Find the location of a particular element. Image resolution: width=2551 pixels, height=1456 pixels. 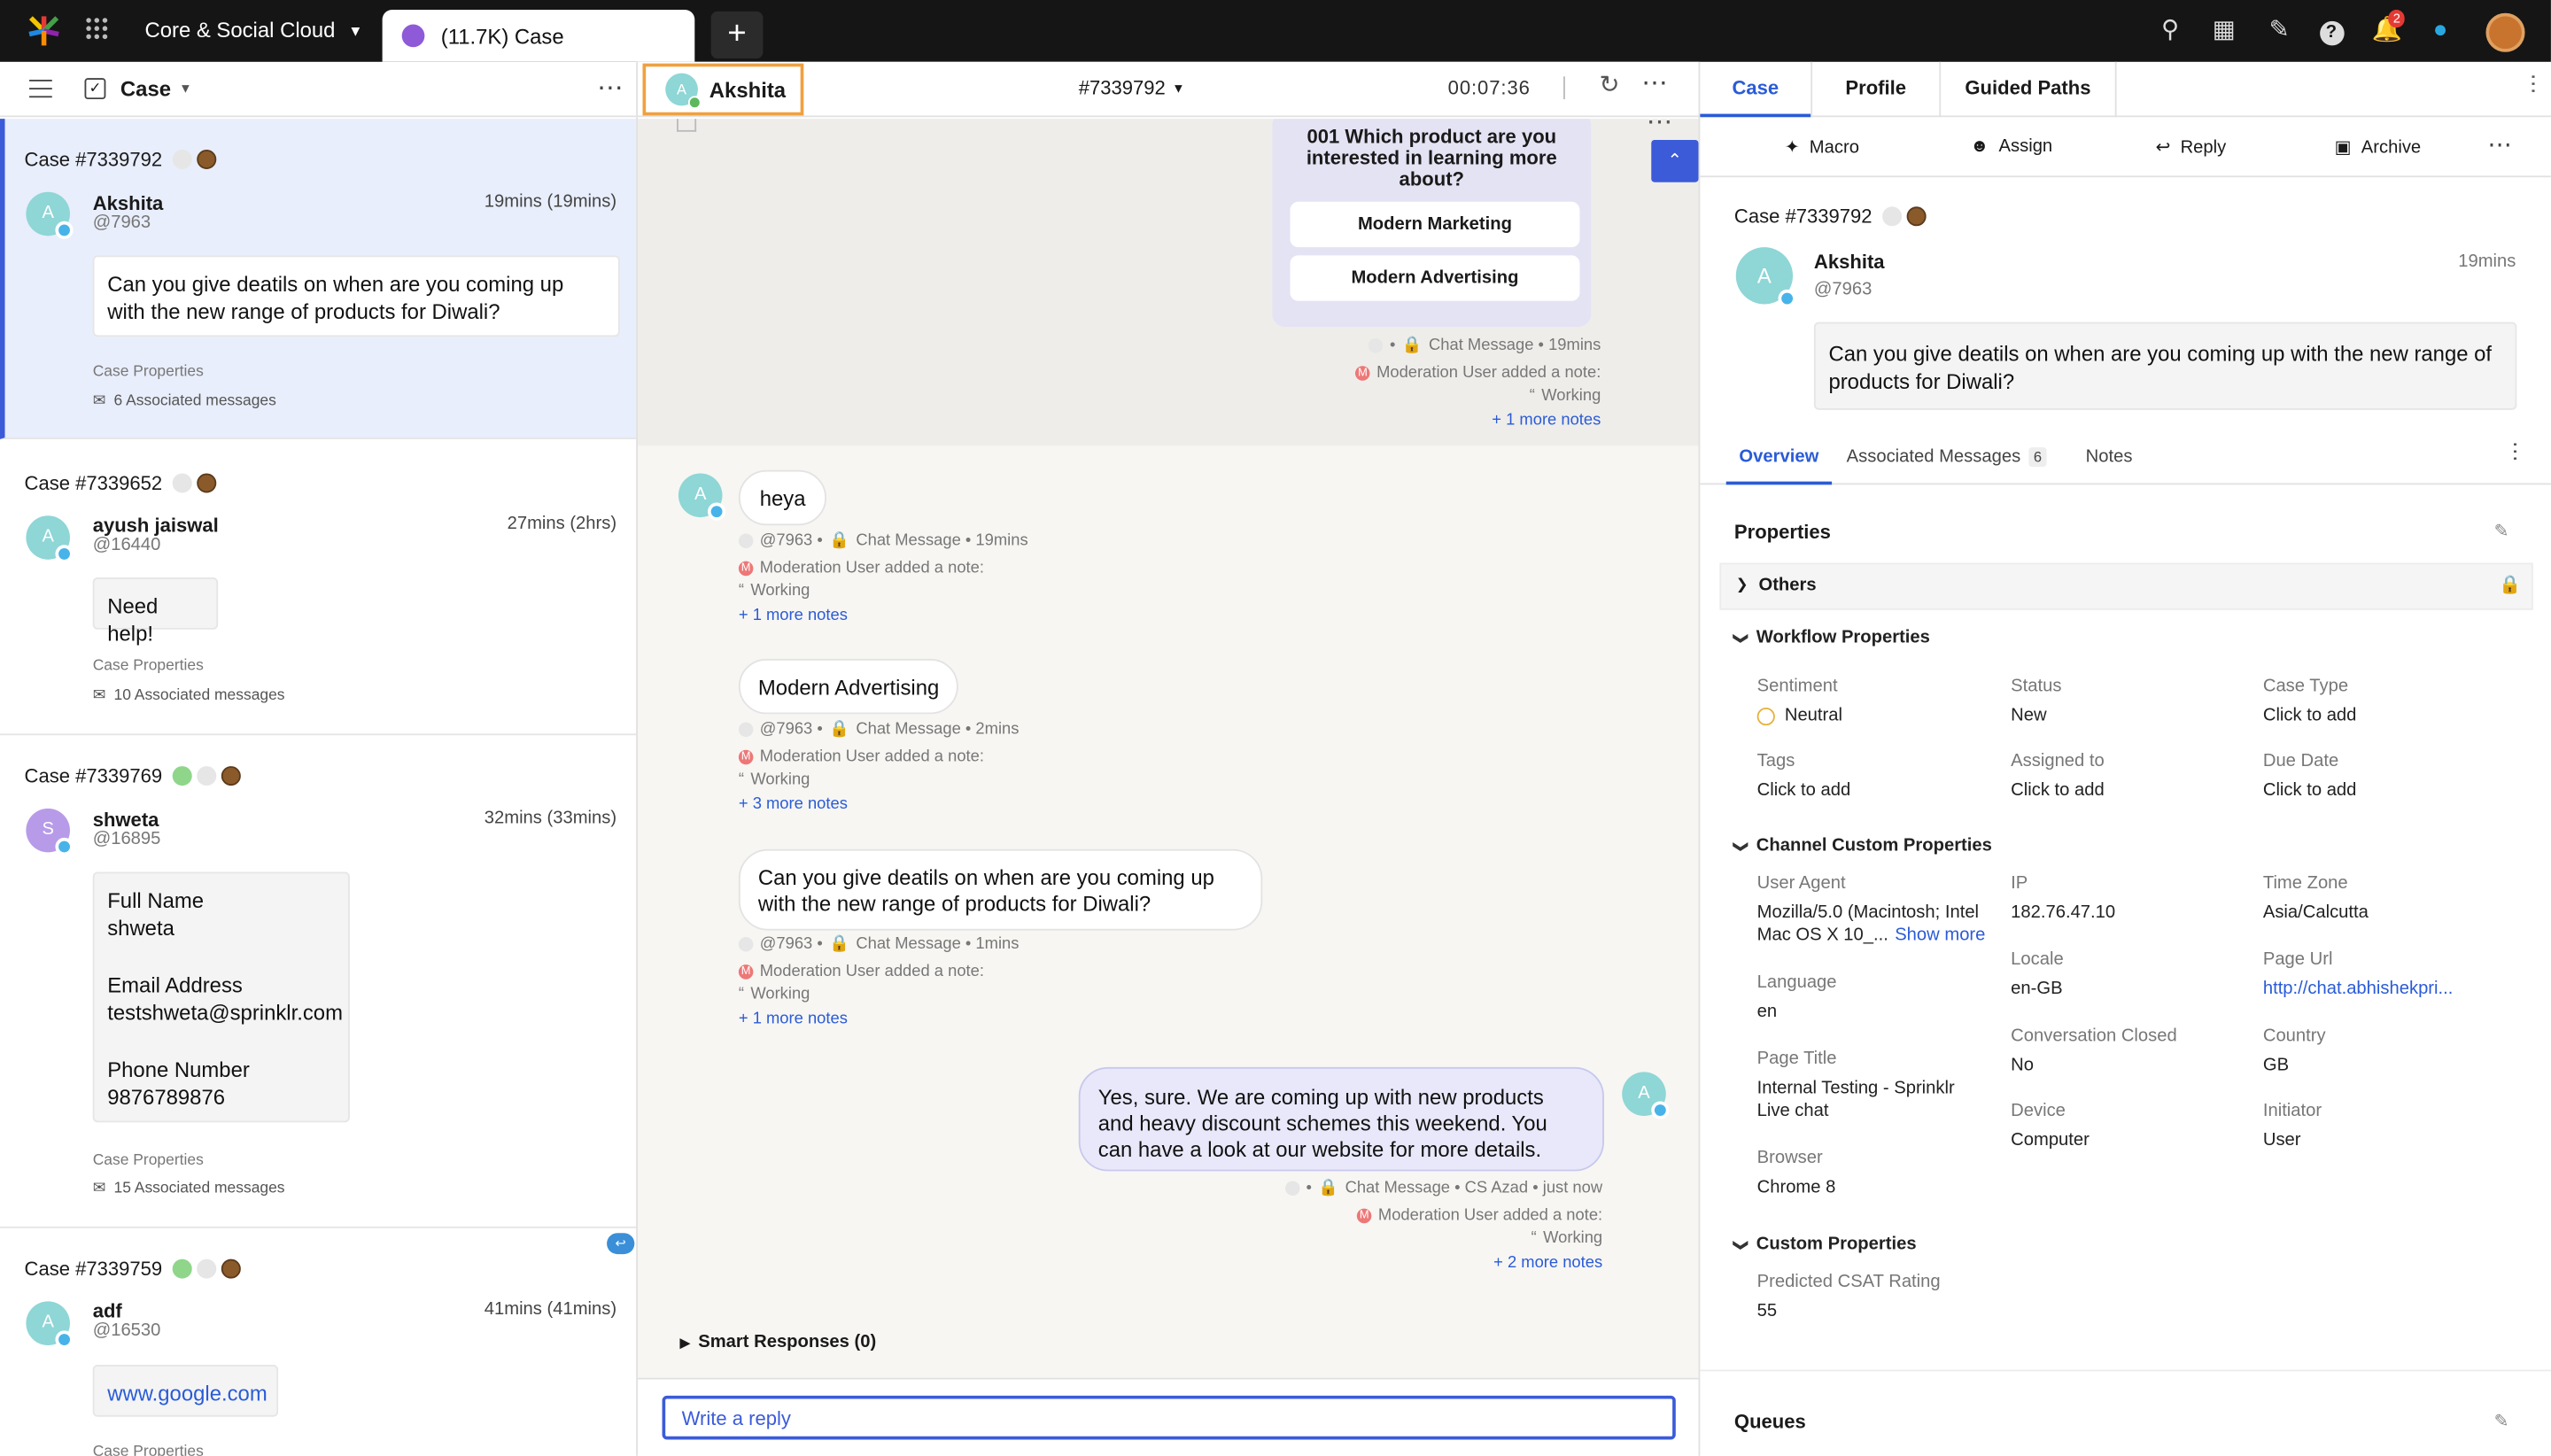

case-type-value: Click to add is located at coordinates (2310, 715).